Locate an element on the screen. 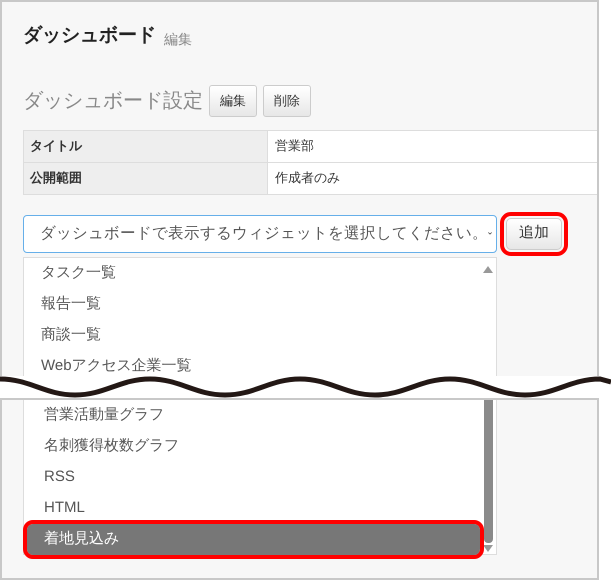 This screenshot has width=611, height=580. scrollbar-thumb is located at coordinates (488, 471).